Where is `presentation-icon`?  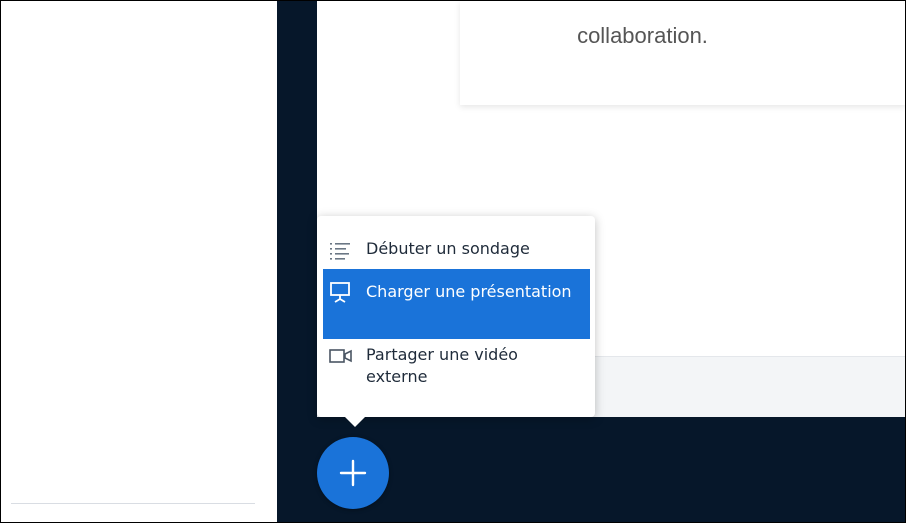
presentation-icon is located at coordinates (340, 292).